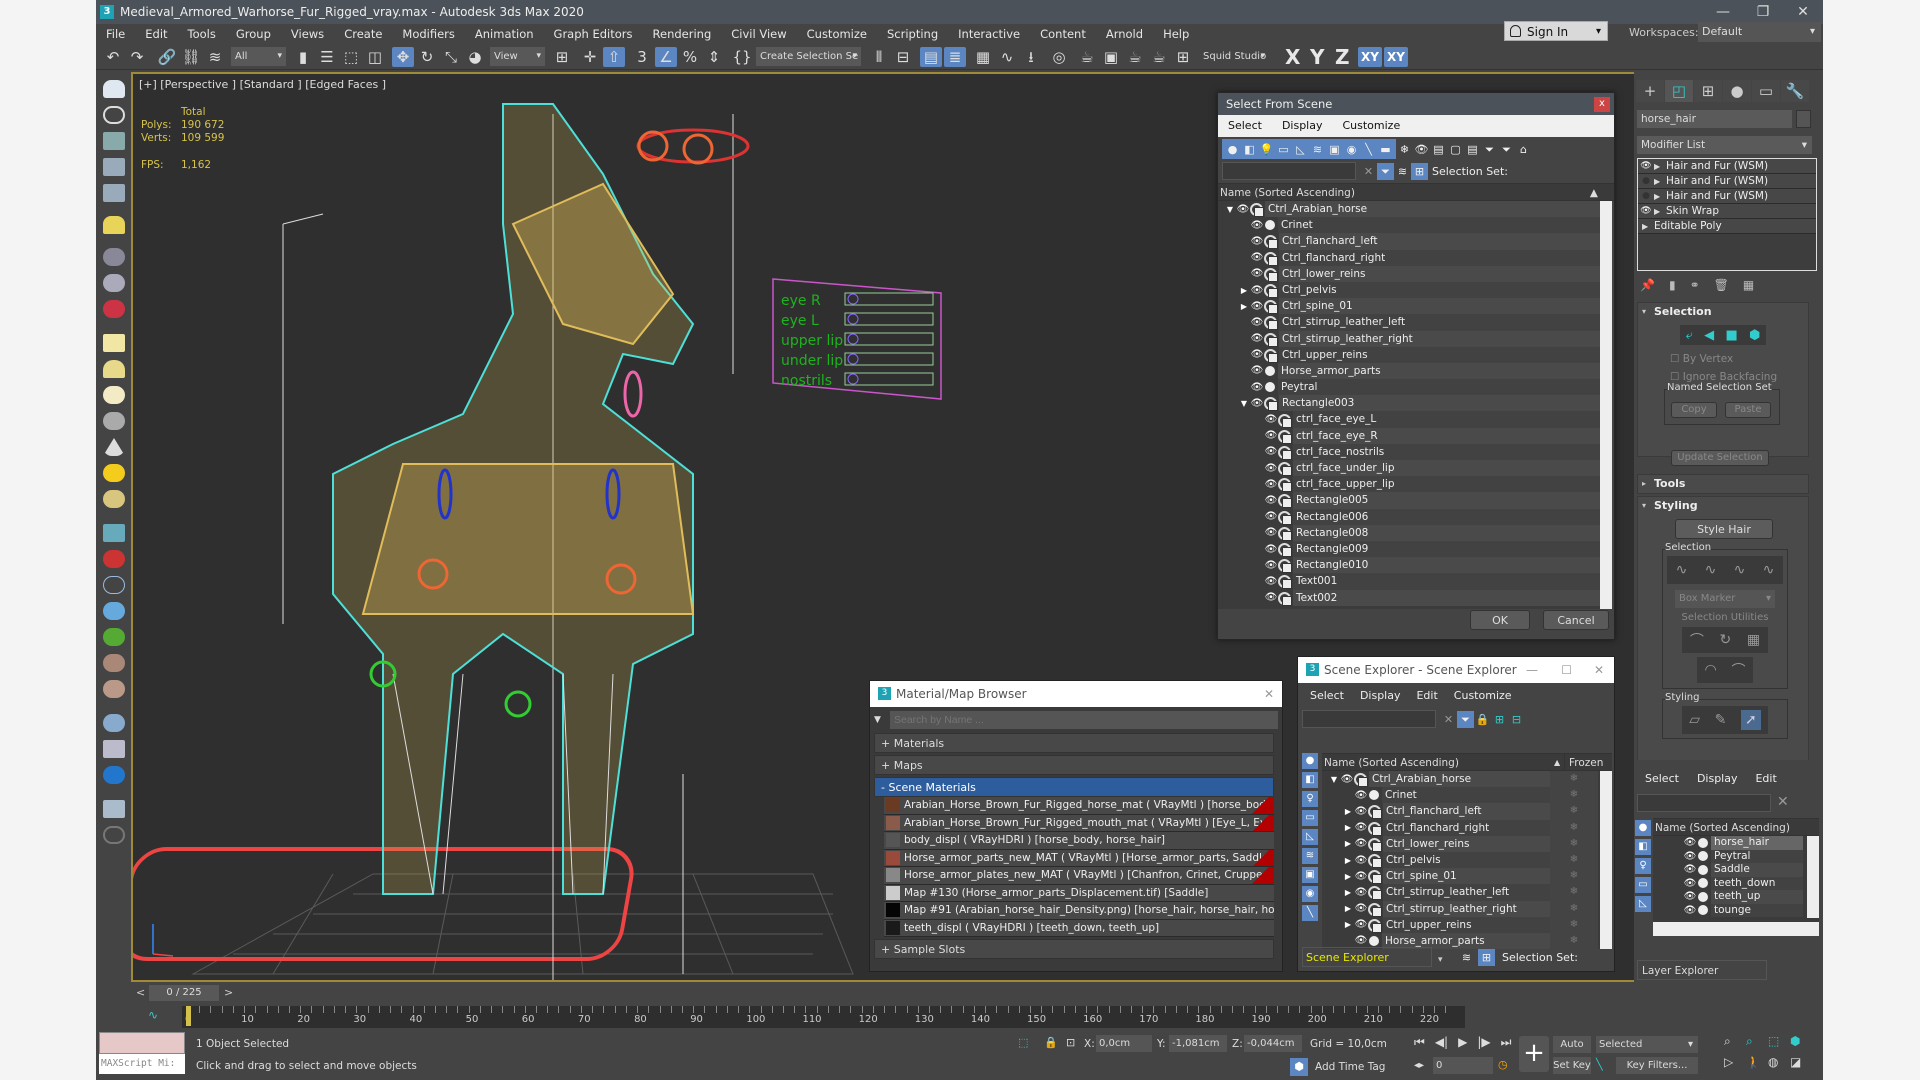  What do you see at coordinates (714, 57) in the screenshot?
I see `spinner-snap-icon: ⇕` at bounding box center [714, 57].